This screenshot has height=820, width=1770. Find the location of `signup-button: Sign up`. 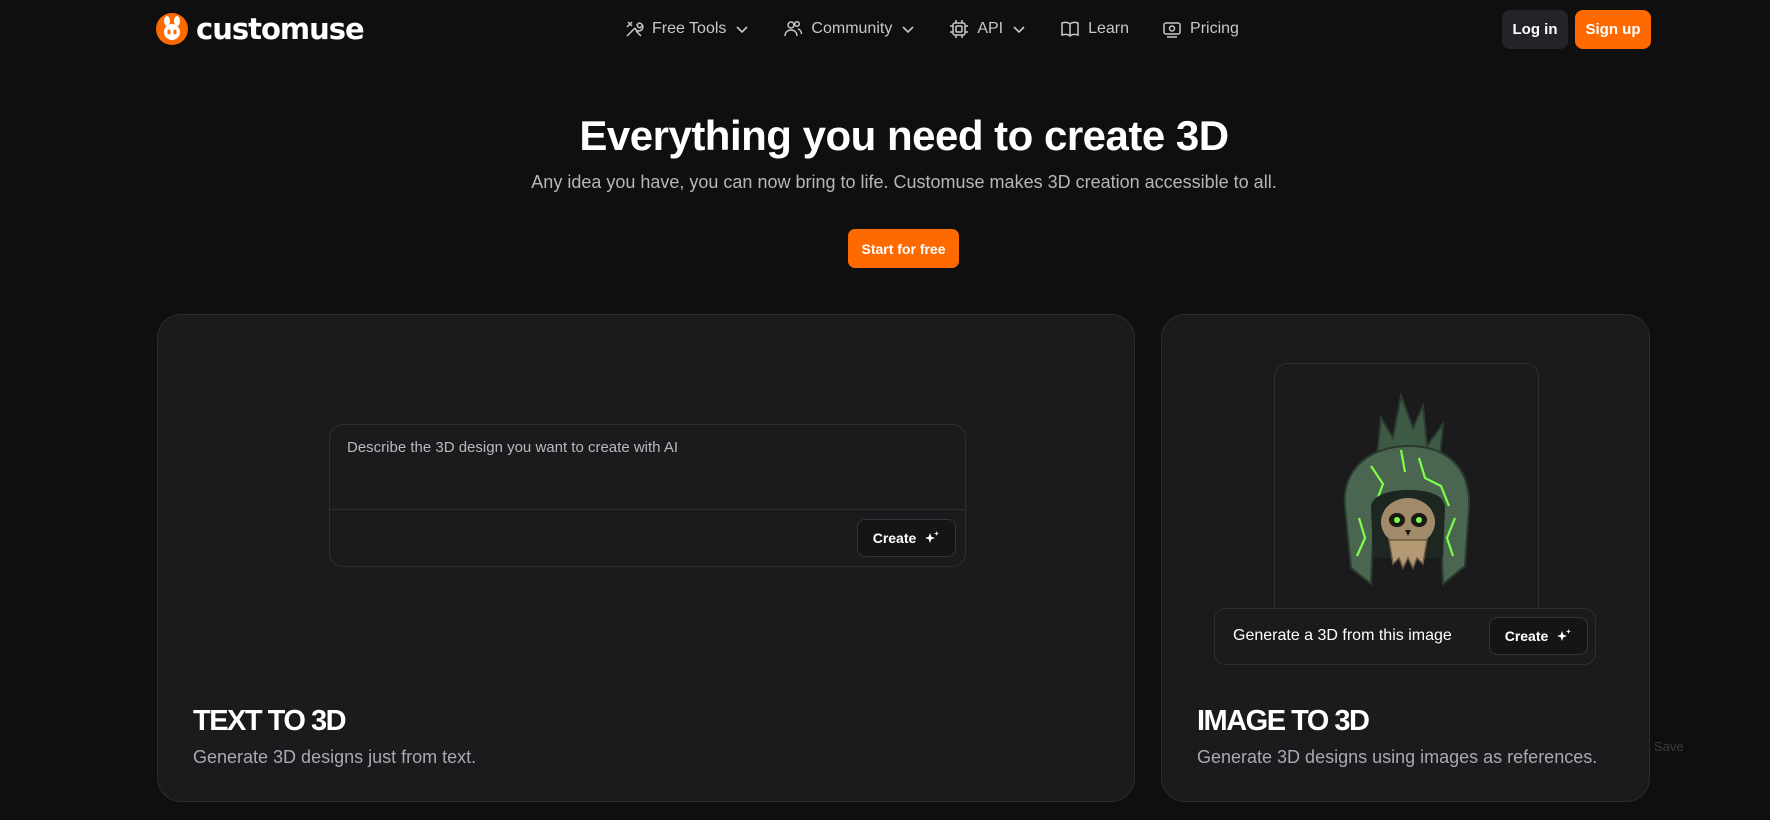

signup-button: Sign up is located at coordinates (1613, 29).